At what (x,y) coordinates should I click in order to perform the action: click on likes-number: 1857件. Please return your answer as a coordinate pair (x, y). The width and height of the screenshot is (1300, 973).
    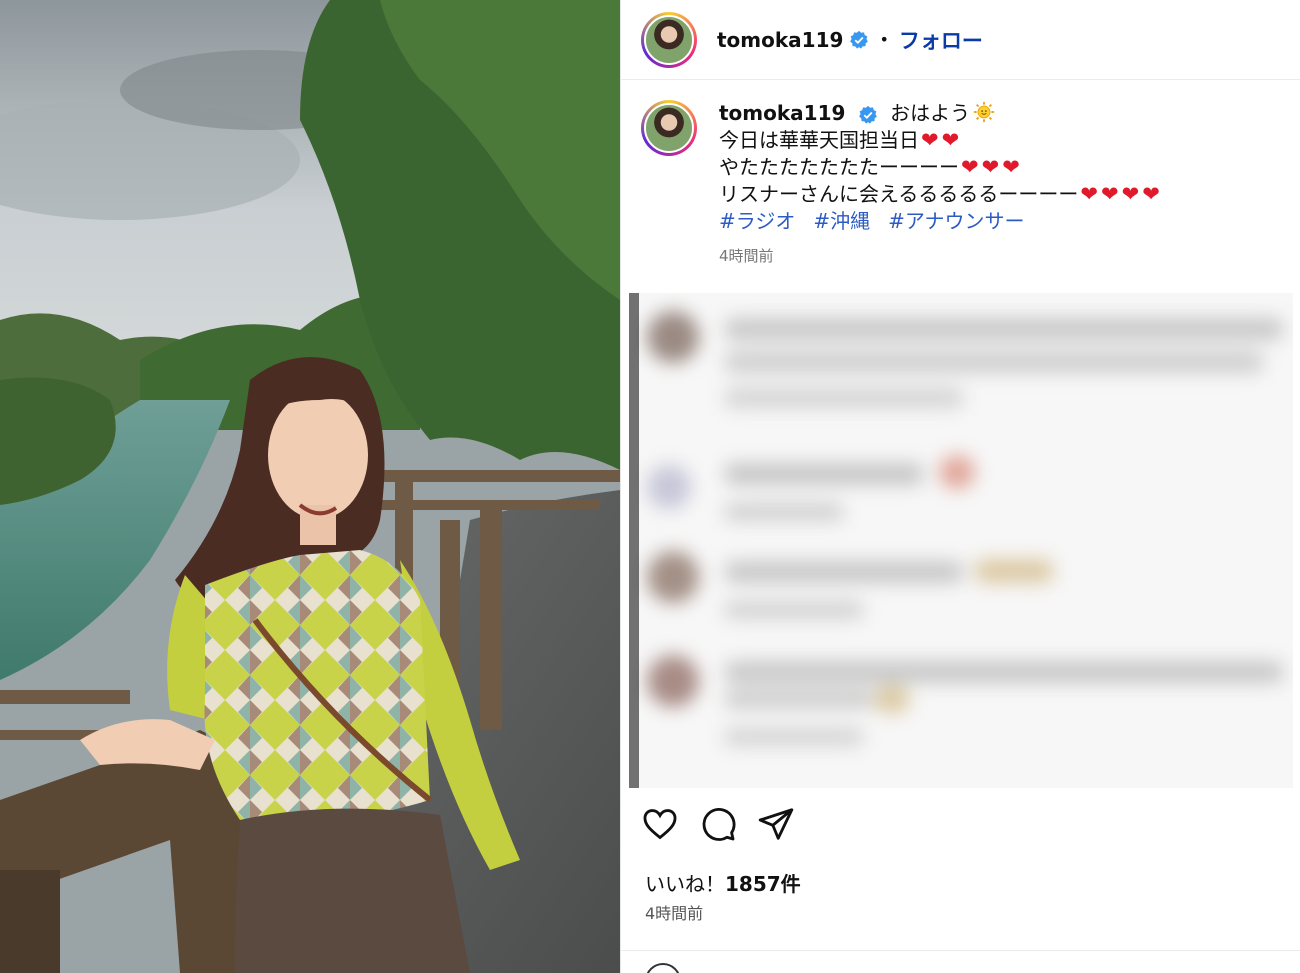
    Looking at the image, I should click on (763, 884).